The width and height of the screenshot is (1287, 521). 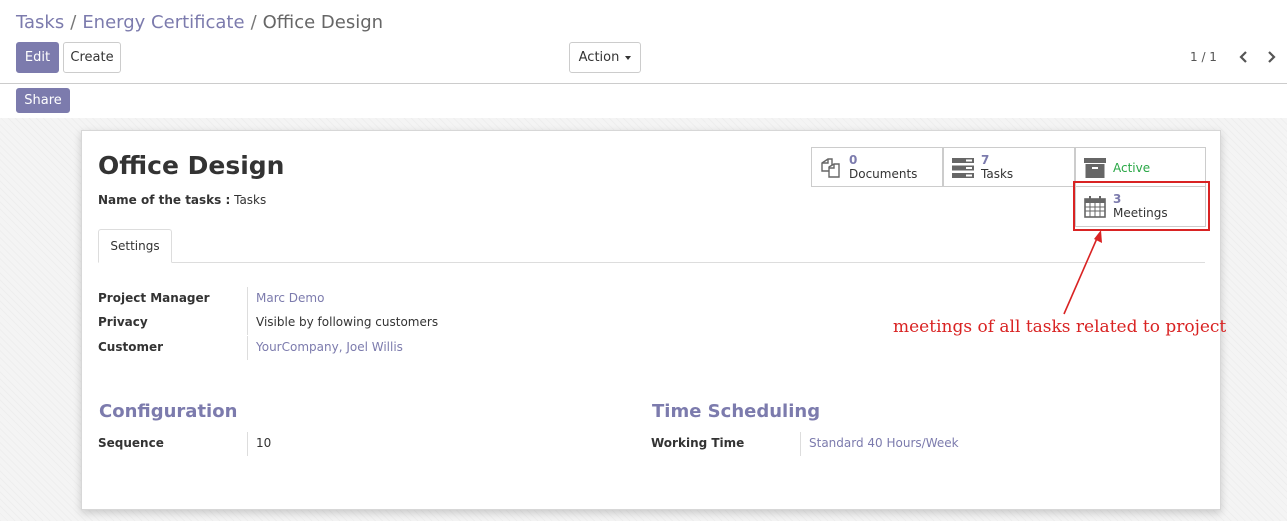 I want to click on field-label: Customer, so click(x=131, y=347).